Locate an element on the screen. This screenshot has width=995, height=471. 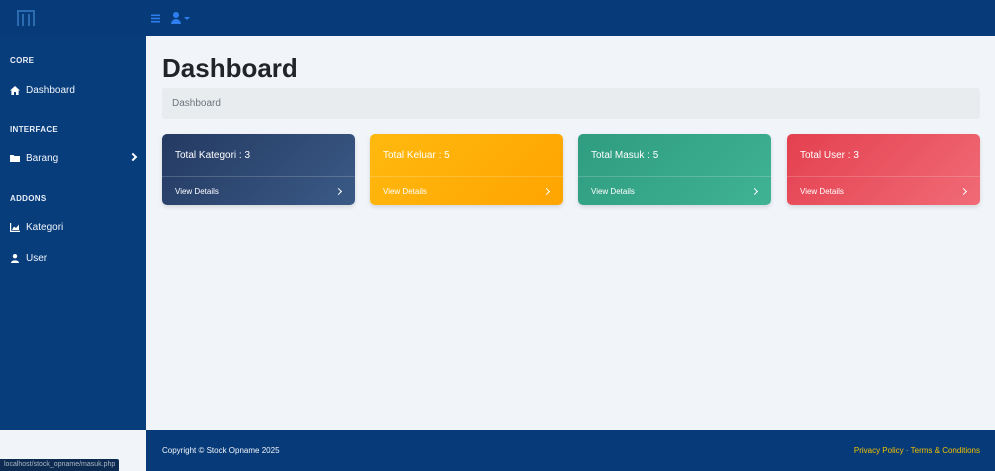
sidebar-item-label: Barang is located at coordinates (42, 158).